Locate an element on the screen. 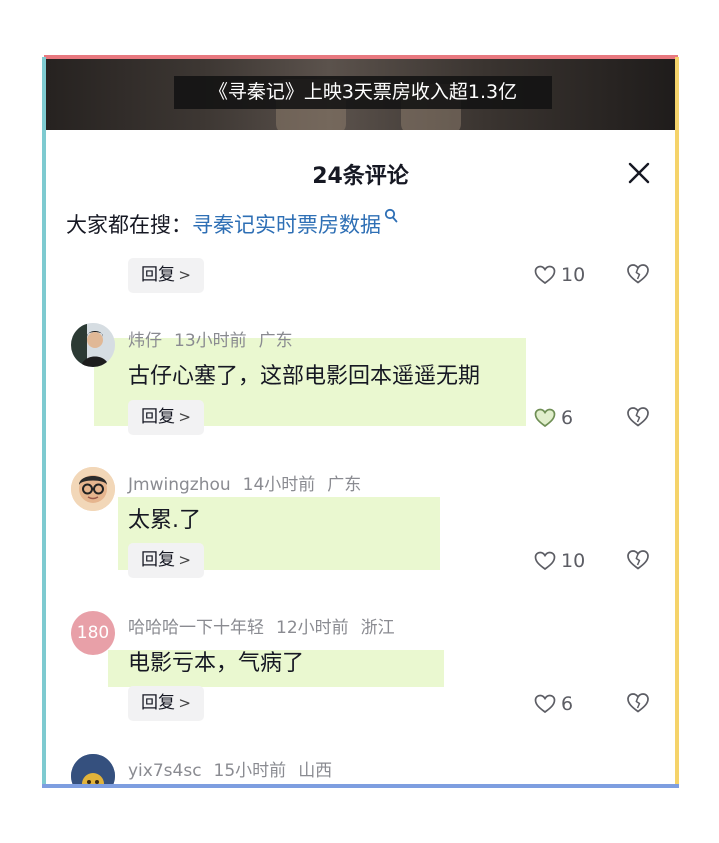 Image resolution: width=719 pixels, height=843 pixels. comment-time: 15小时前 is located at coordinates (250, 771).